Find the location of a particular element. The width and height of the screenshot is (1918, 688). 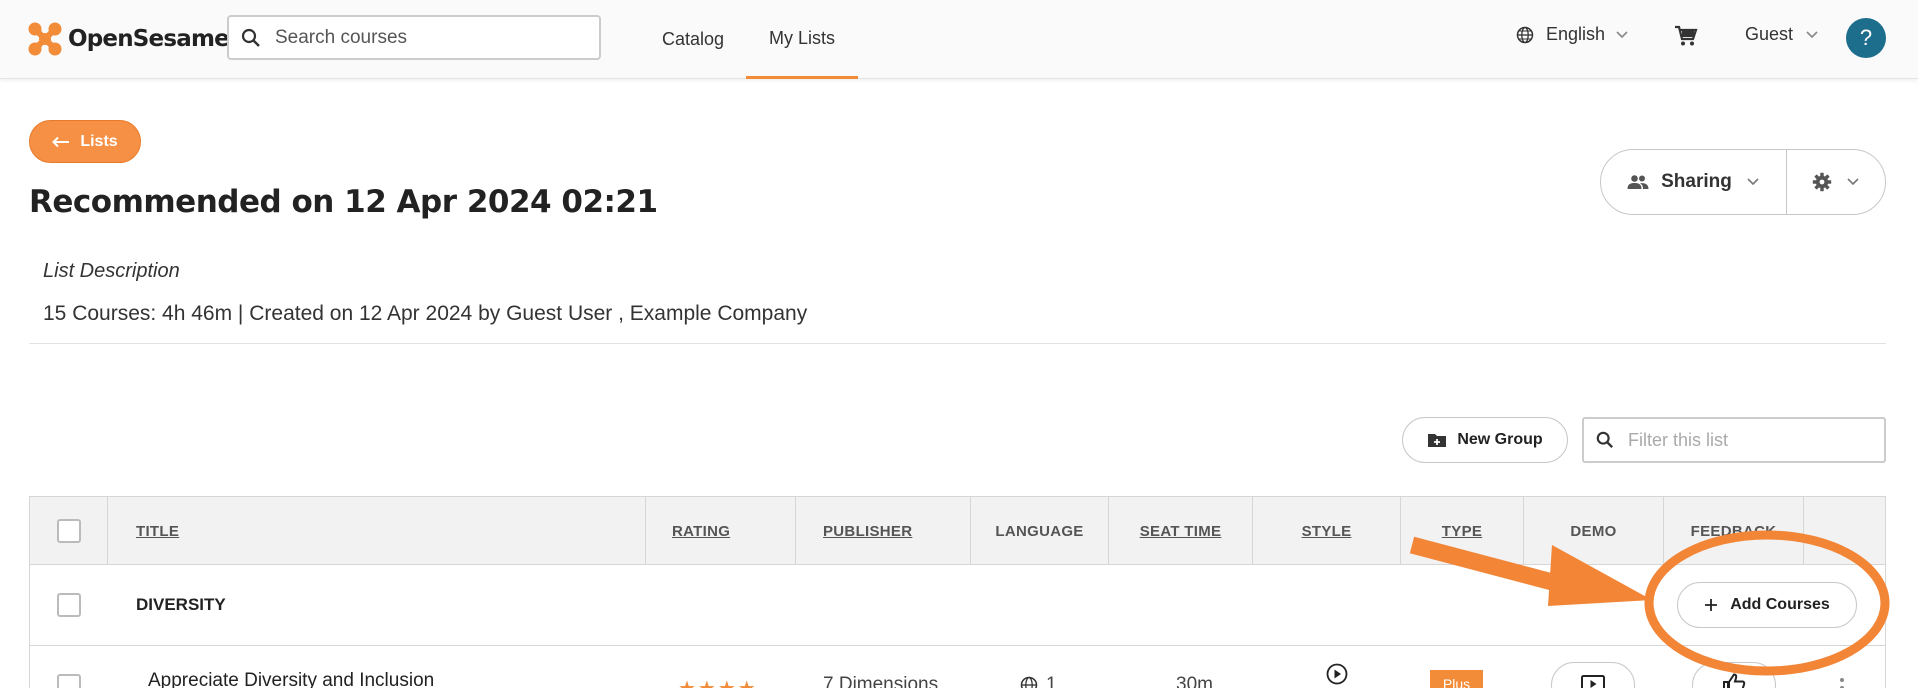

course-title: Appreciate Diversity and Inclusion is located at coordinates (291, 679).